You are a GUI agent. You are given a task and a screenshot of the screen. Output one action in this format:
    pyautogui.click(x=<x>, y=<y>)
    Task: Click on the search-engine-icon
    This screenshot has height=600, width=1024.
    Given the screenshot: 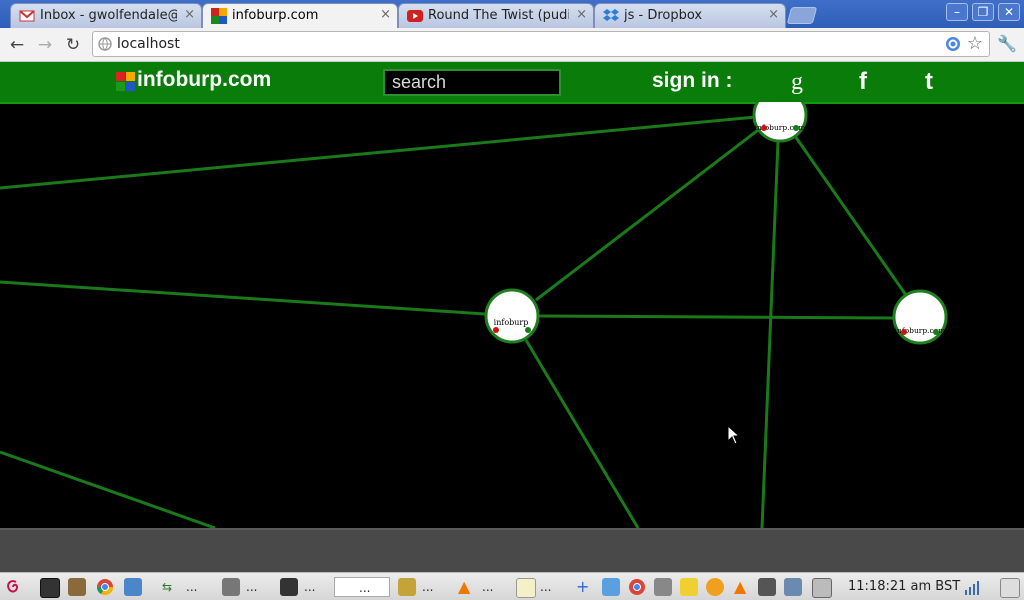 What is the action you would take?
    pyautogui.click(x=953, y=44)
    